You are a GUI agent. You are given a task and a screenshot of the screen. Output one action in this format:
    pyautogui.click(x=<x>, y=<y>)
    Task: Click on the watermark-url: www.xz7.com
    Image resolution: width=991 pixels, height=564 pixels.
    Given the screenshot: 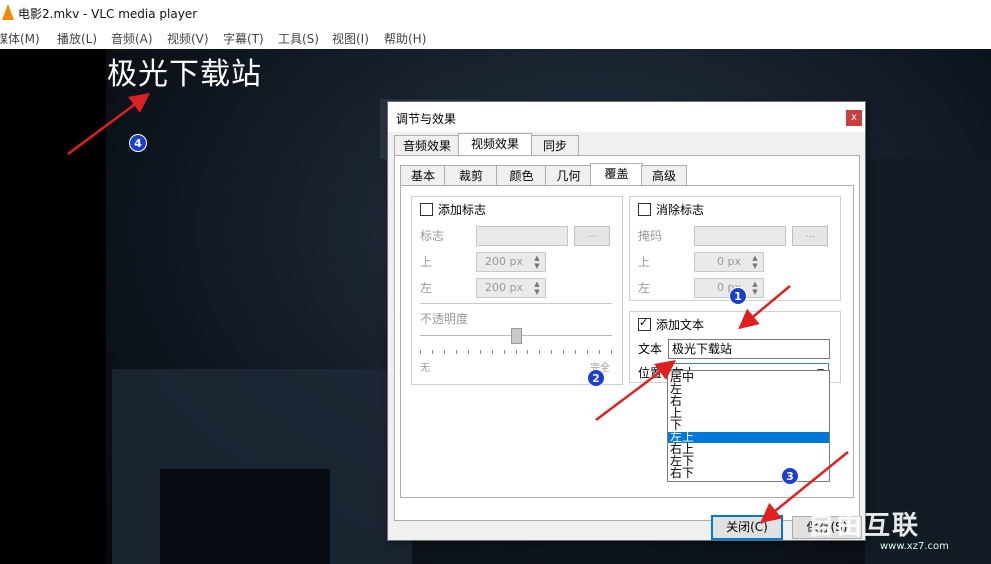 What is the action you would take?
    pyautogui.click(x=914, y=546)
    